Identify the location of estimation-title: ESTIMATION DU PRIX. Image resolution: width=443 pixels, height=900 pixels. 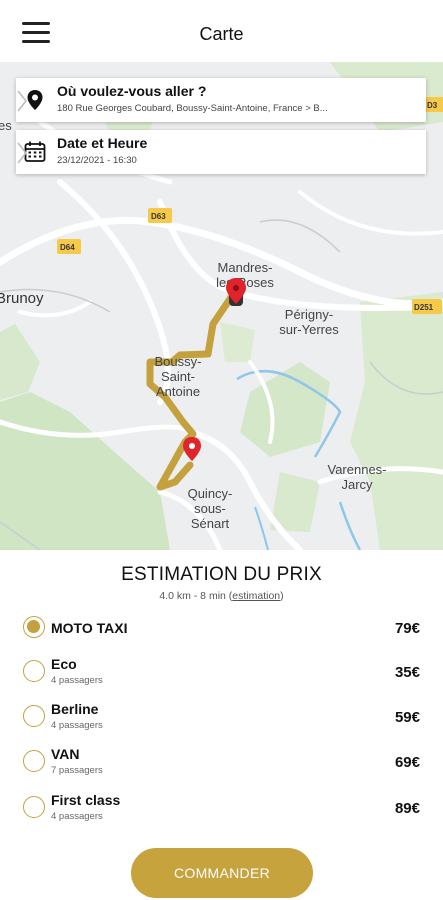
(221, 574).